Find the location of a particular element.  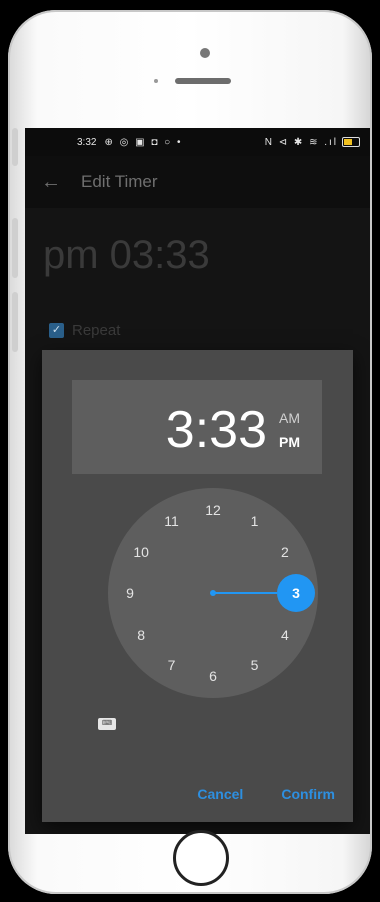

pm-toggle: PM is located at coordinates (289, 442).